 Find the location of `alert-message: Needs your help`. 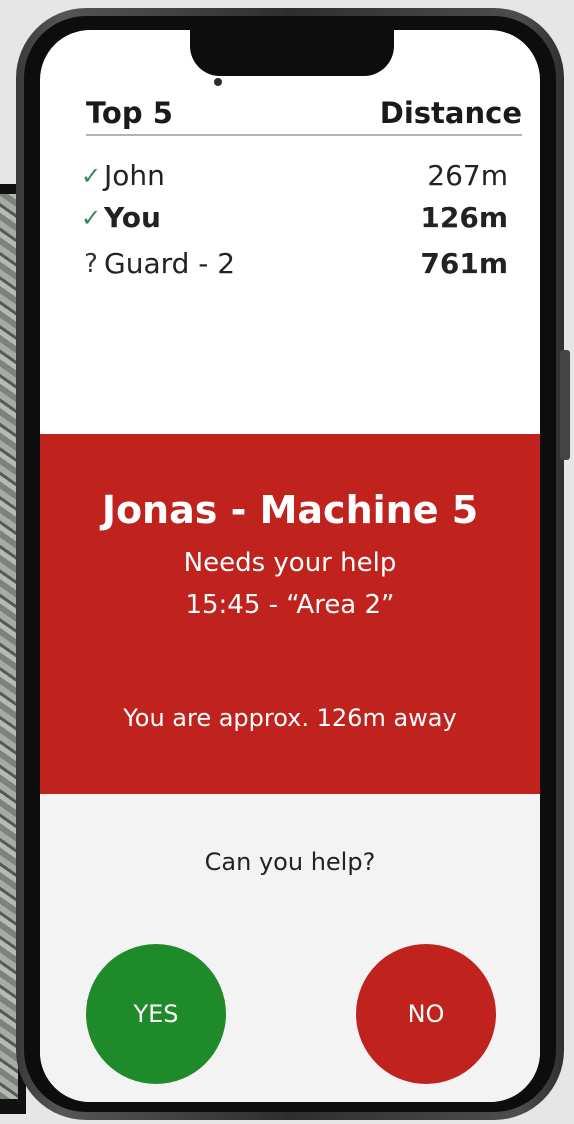

alert-message: Needs your help is located at coordinates (290, 563).